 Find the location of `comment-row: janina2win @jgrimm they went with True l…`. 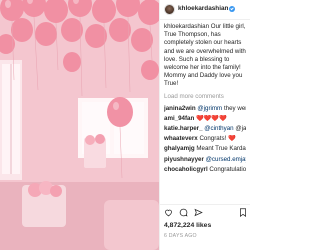

comment-row: janina2win @jgrimm they went with True l… is located at coordinates (205, 109).